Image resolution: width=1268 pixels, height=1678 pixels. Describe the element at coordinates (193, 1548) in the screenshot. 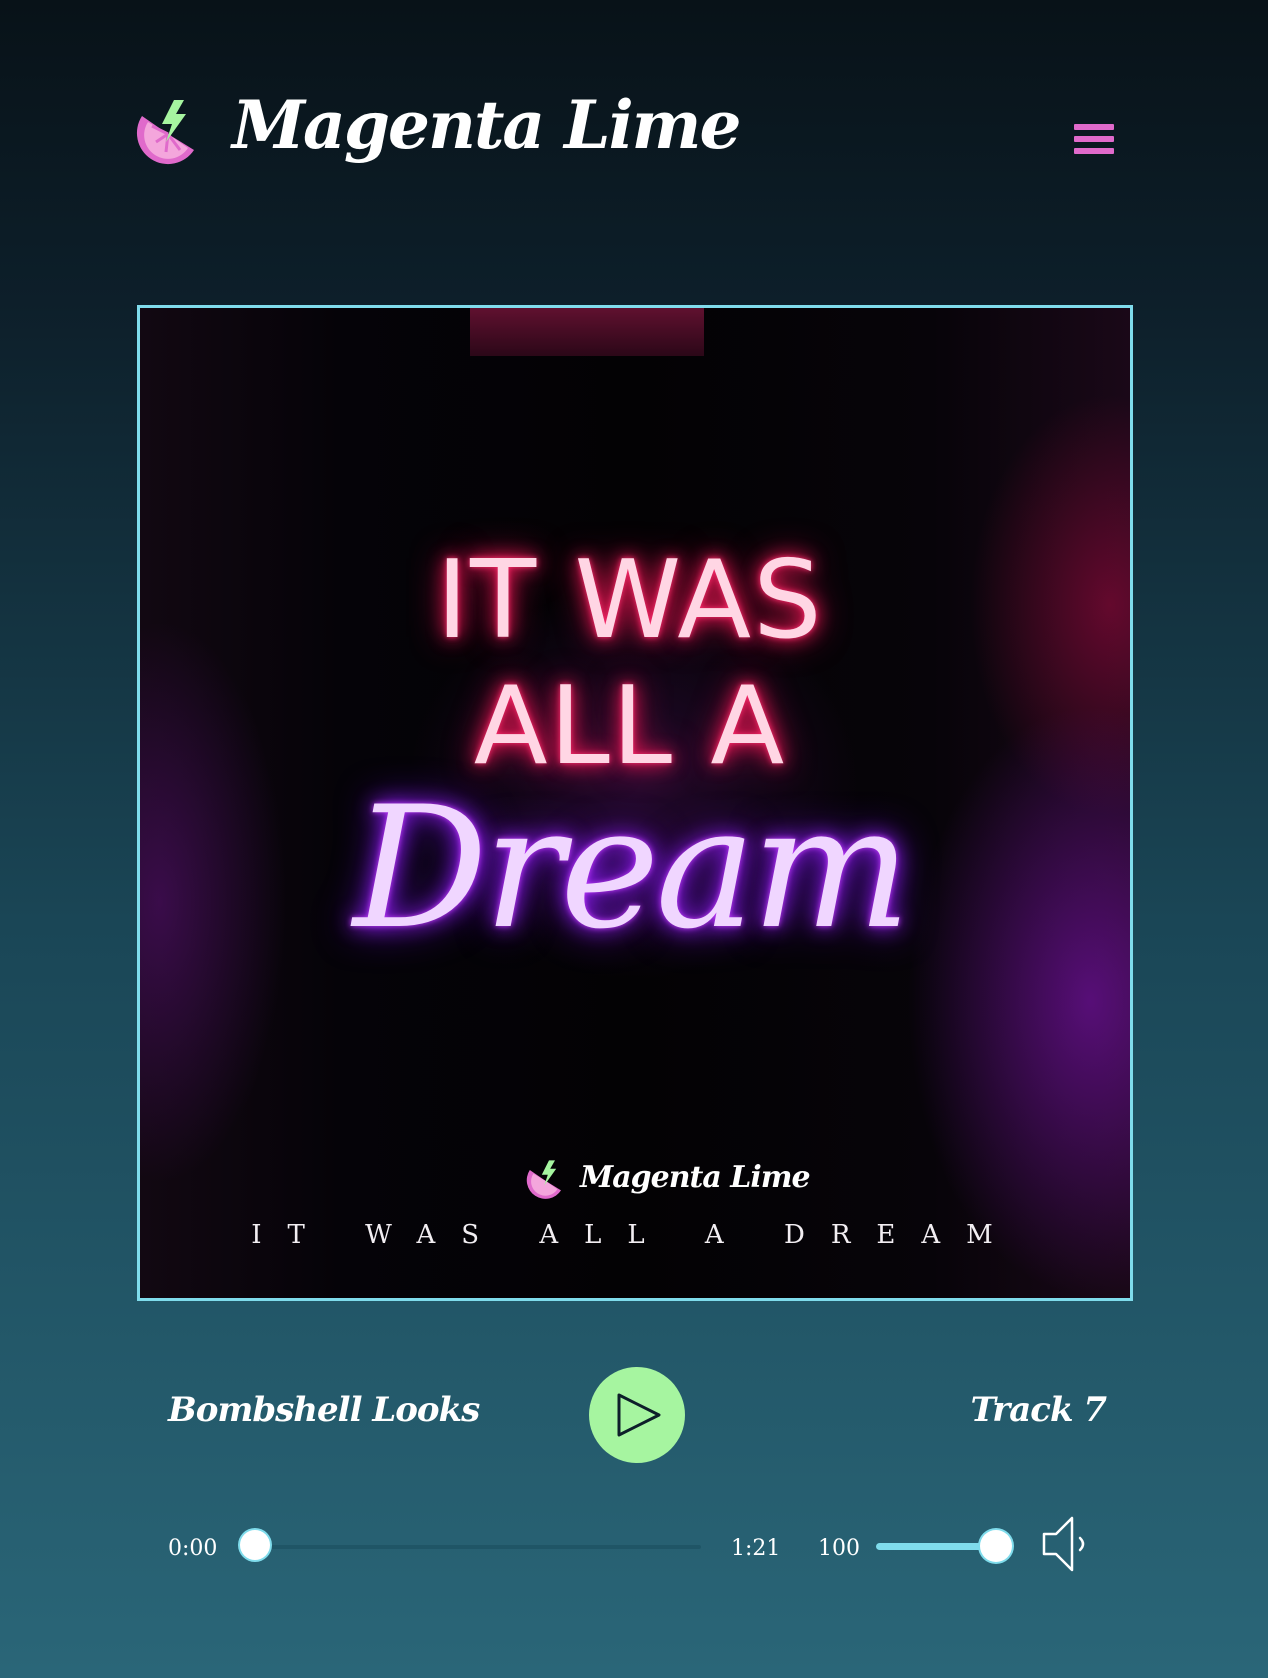

I see `current-time: 0:00` at that location.